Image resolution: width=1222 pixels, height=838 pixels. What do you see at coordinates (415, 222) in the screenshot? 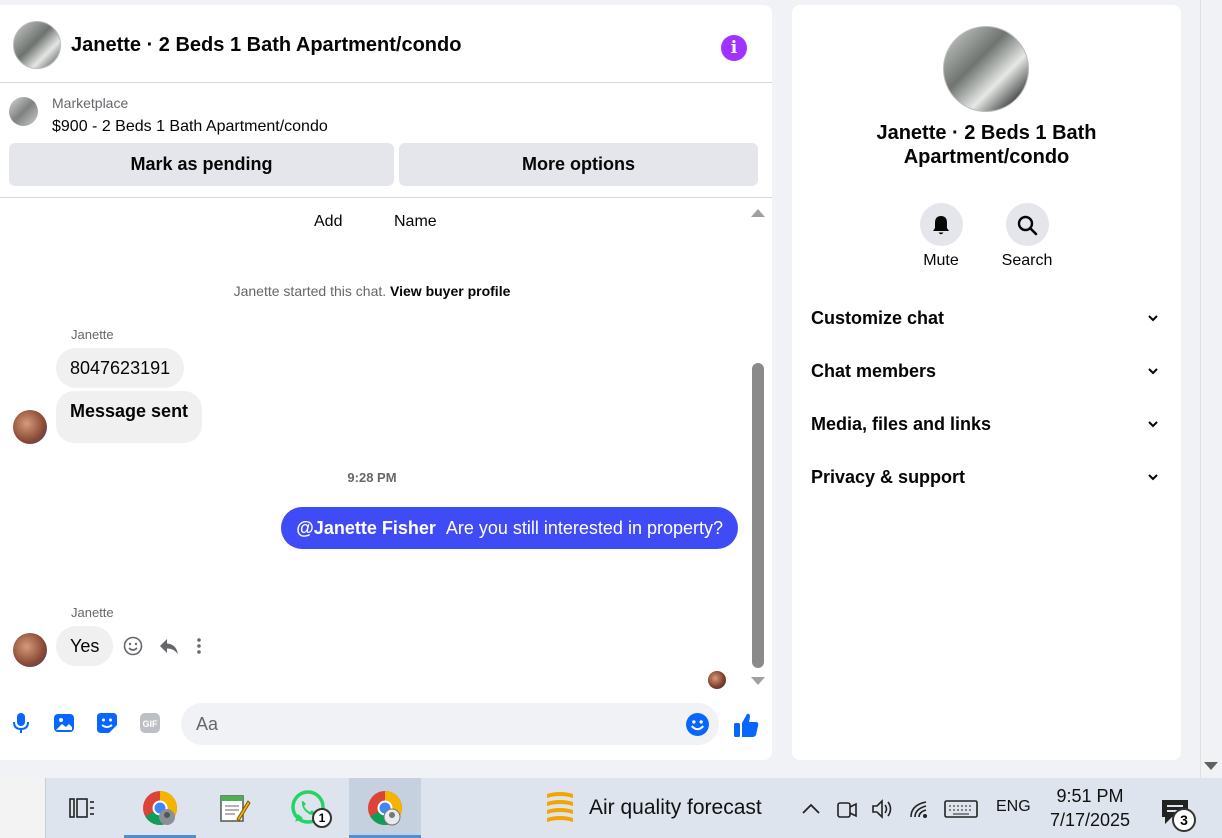
I see `name-action-label: Name` at bounding box center [415, 222].